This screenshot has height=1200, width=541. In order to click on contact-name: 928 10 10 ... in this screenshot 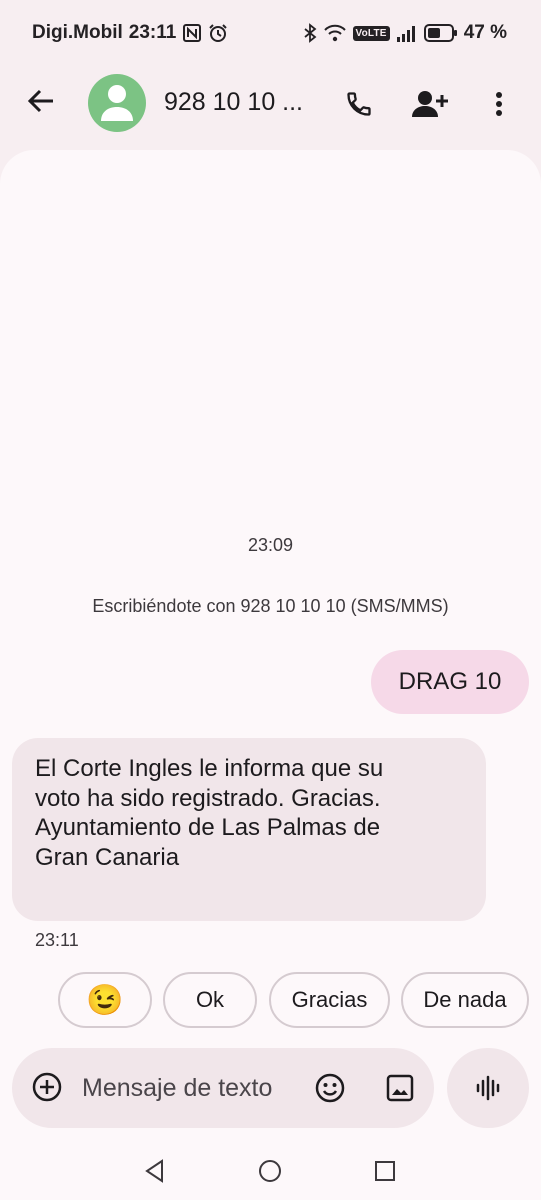, I will do `click(233, 102)`.